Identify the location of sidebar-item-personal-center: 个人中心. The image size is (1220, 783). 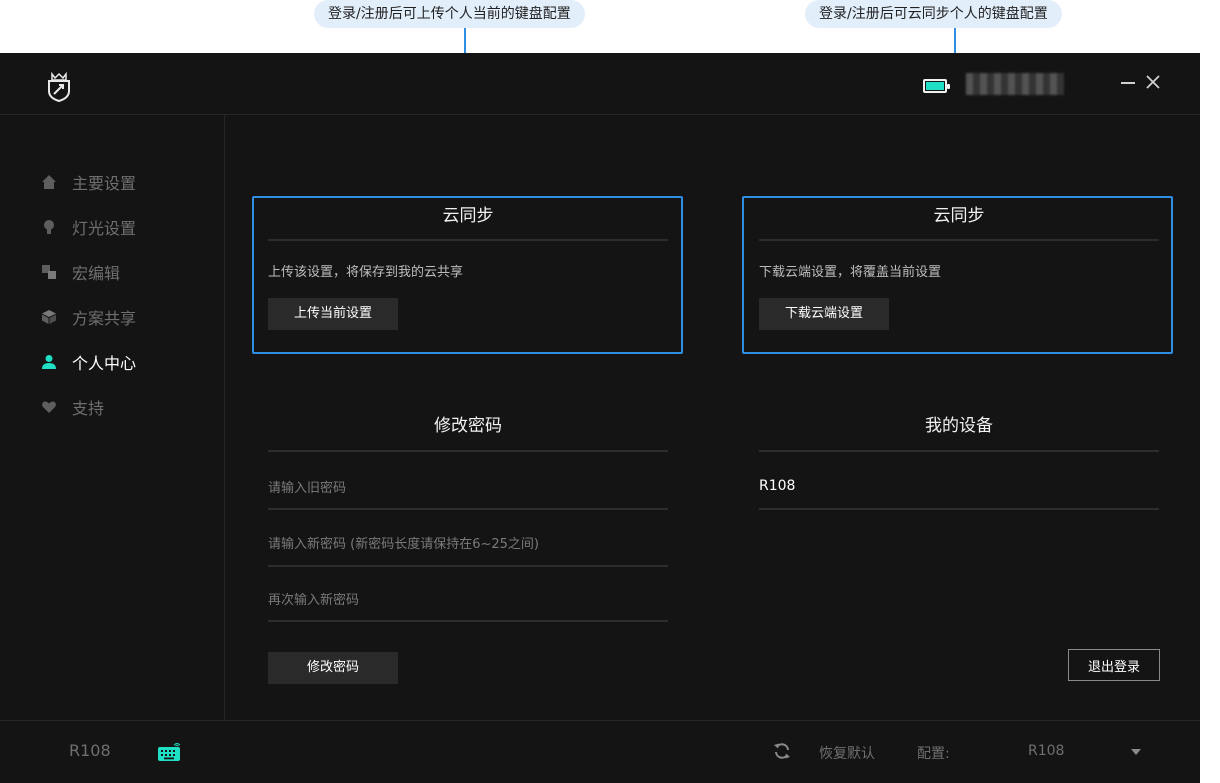
(88, 362).